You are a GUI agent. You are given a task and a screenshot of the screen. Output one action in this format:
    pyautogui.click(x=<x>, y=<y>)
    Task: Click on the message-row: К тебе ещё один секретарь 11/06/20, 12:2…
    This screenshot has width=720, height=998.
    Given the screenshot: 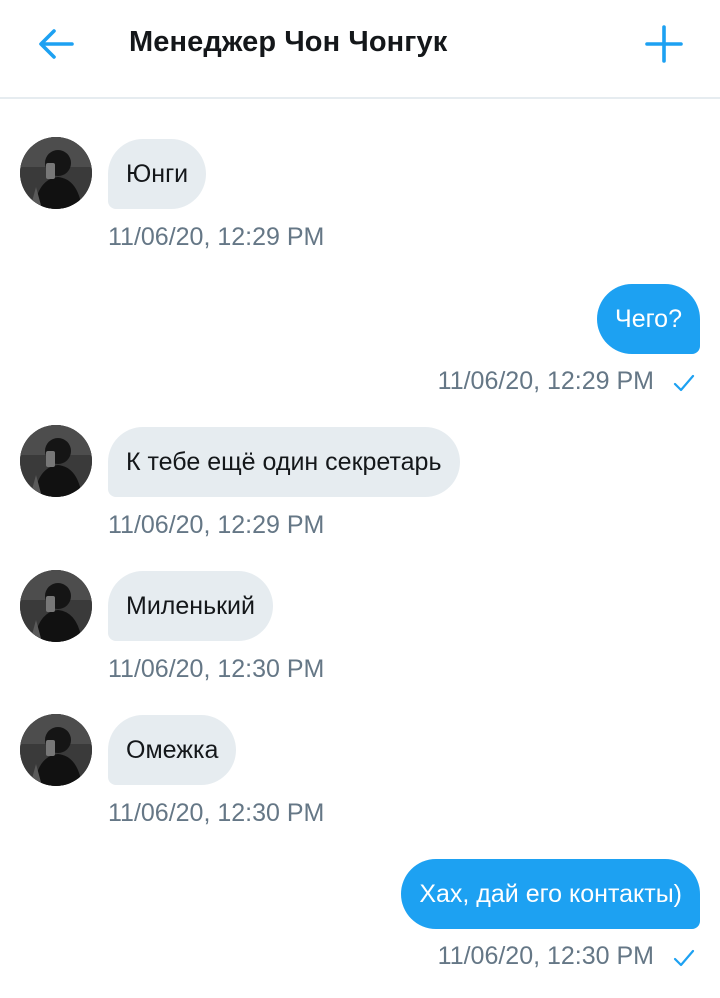 What is the action you would take?
    pyautogui.click(x=360, y=485)
    